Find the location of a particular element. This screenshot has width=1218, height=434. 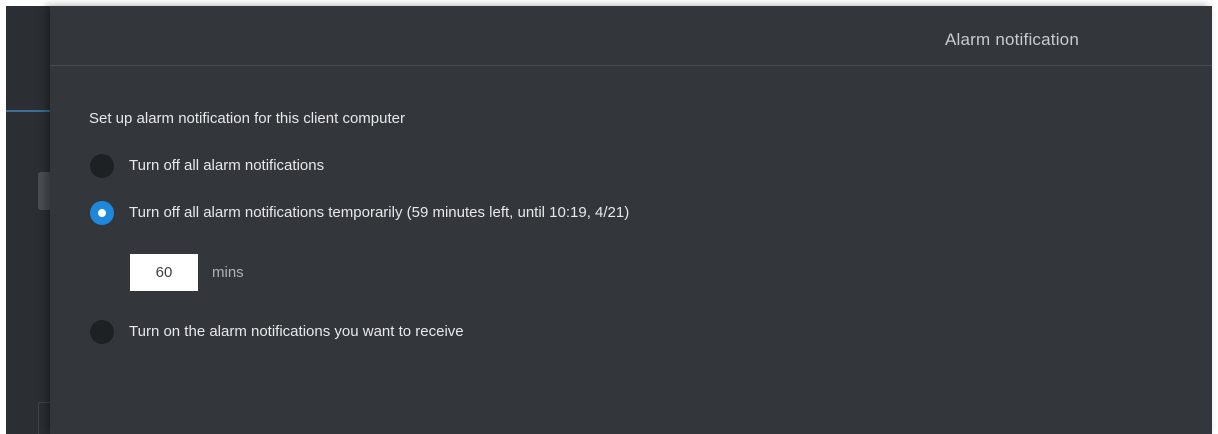

duration-minutes-input is located at coordinates (164, 272).